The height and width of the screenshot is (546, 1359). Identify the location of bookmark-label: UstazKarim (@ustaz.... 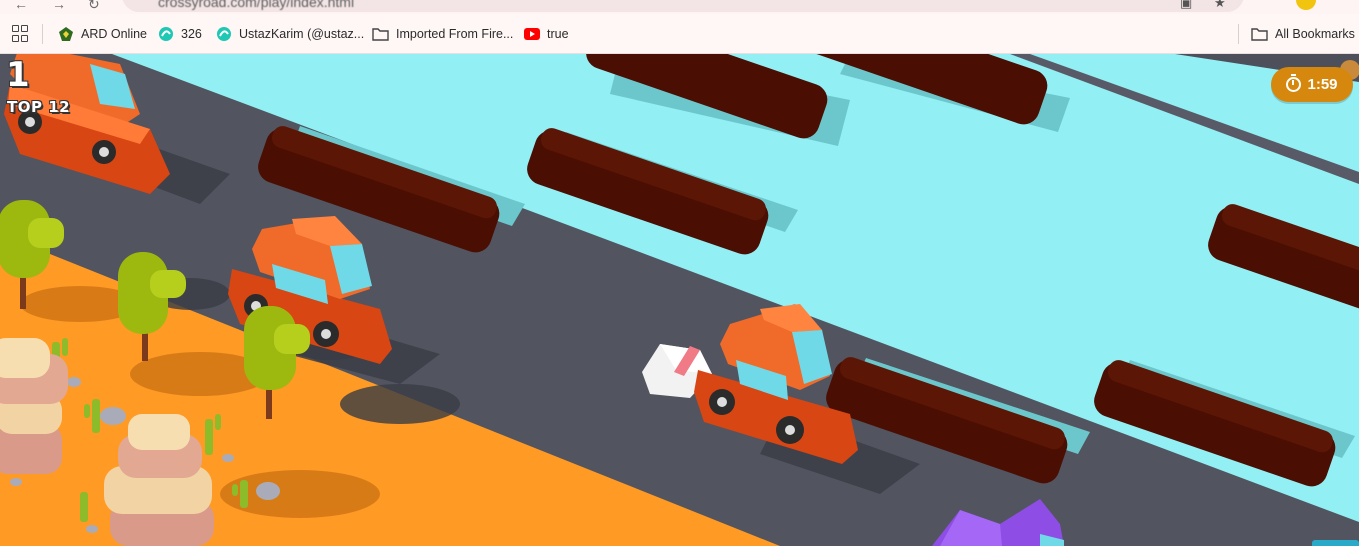
(302, 34).